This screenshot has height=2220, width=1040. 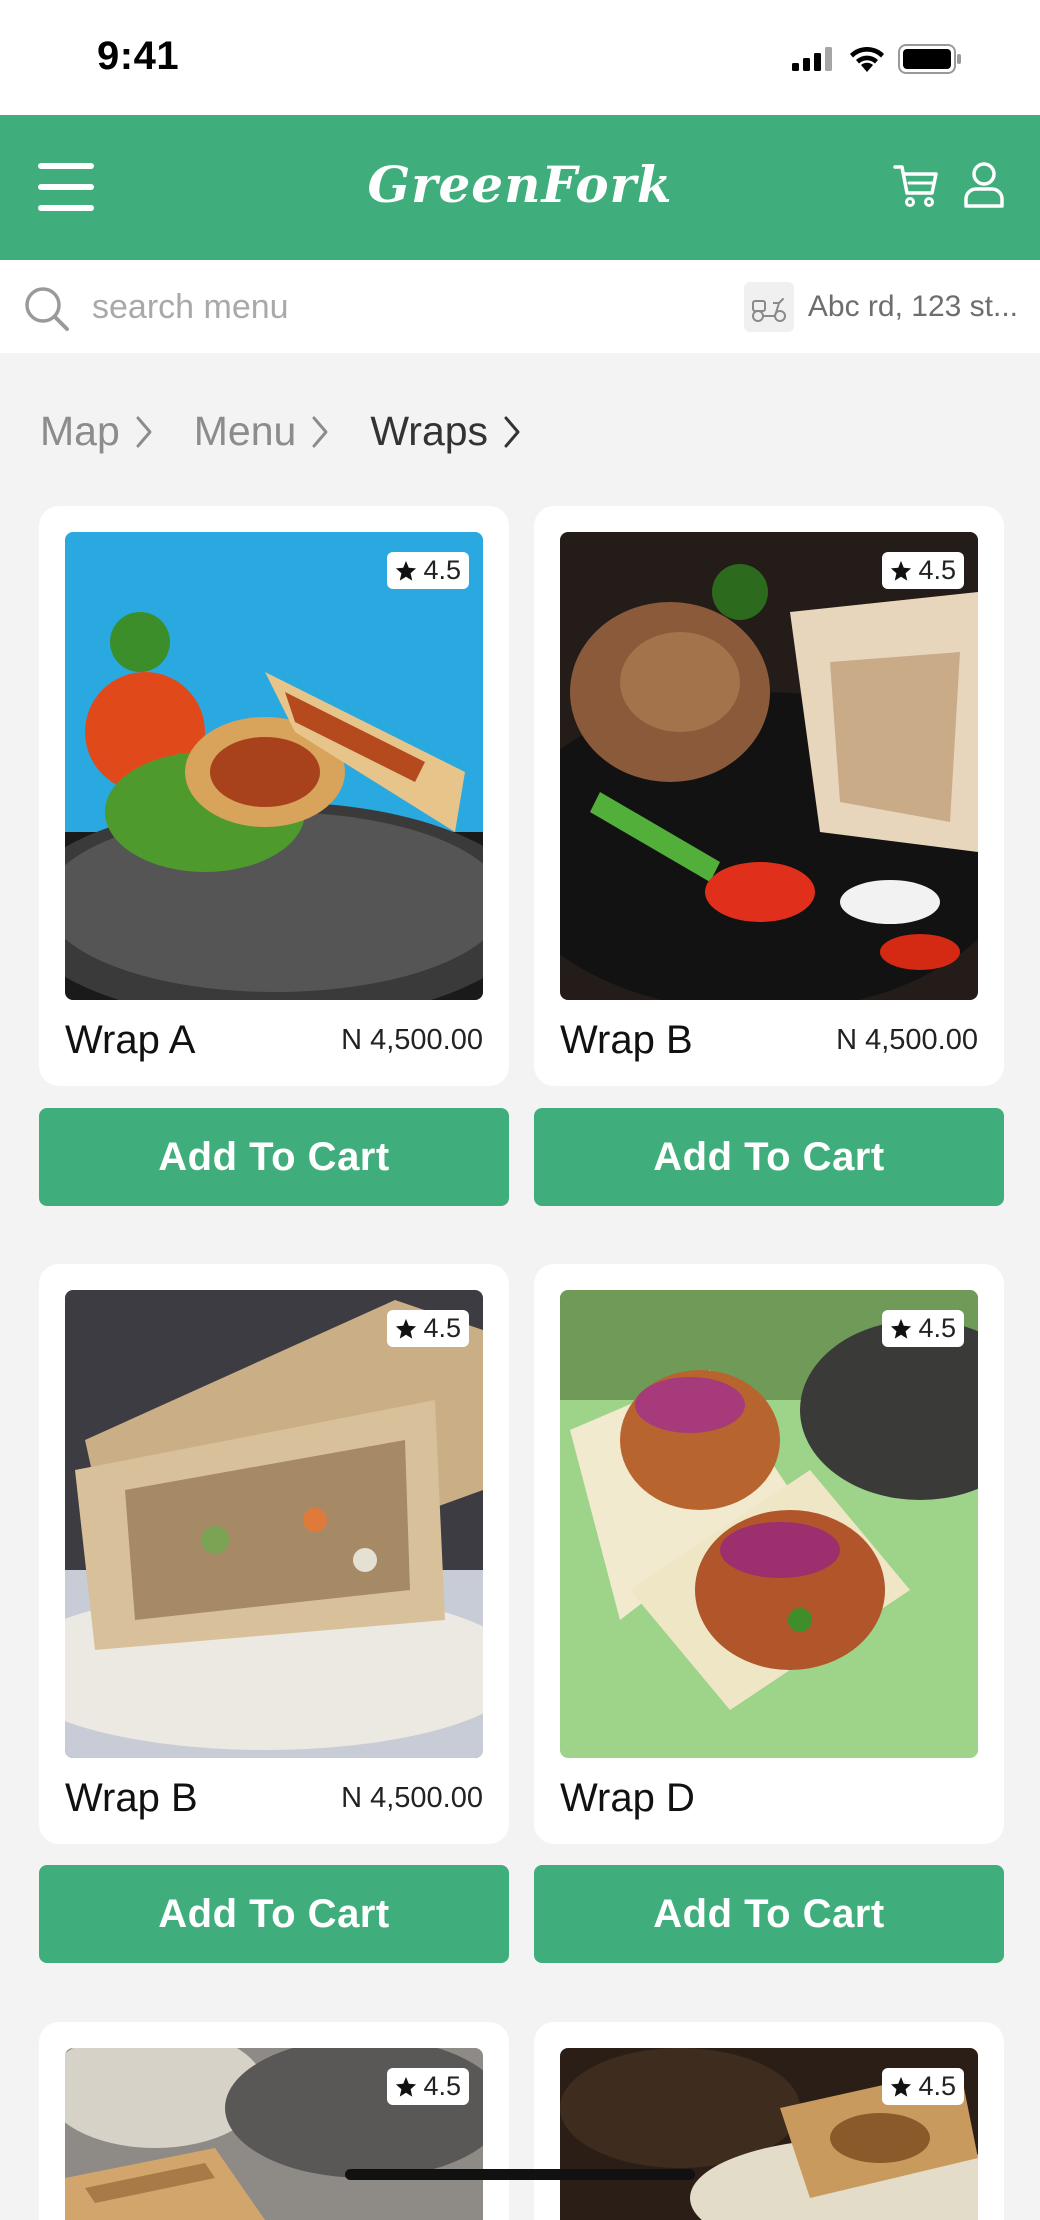 I want to click on breadcrumb: Map Menu Wraps, so click(x=301, y=431).